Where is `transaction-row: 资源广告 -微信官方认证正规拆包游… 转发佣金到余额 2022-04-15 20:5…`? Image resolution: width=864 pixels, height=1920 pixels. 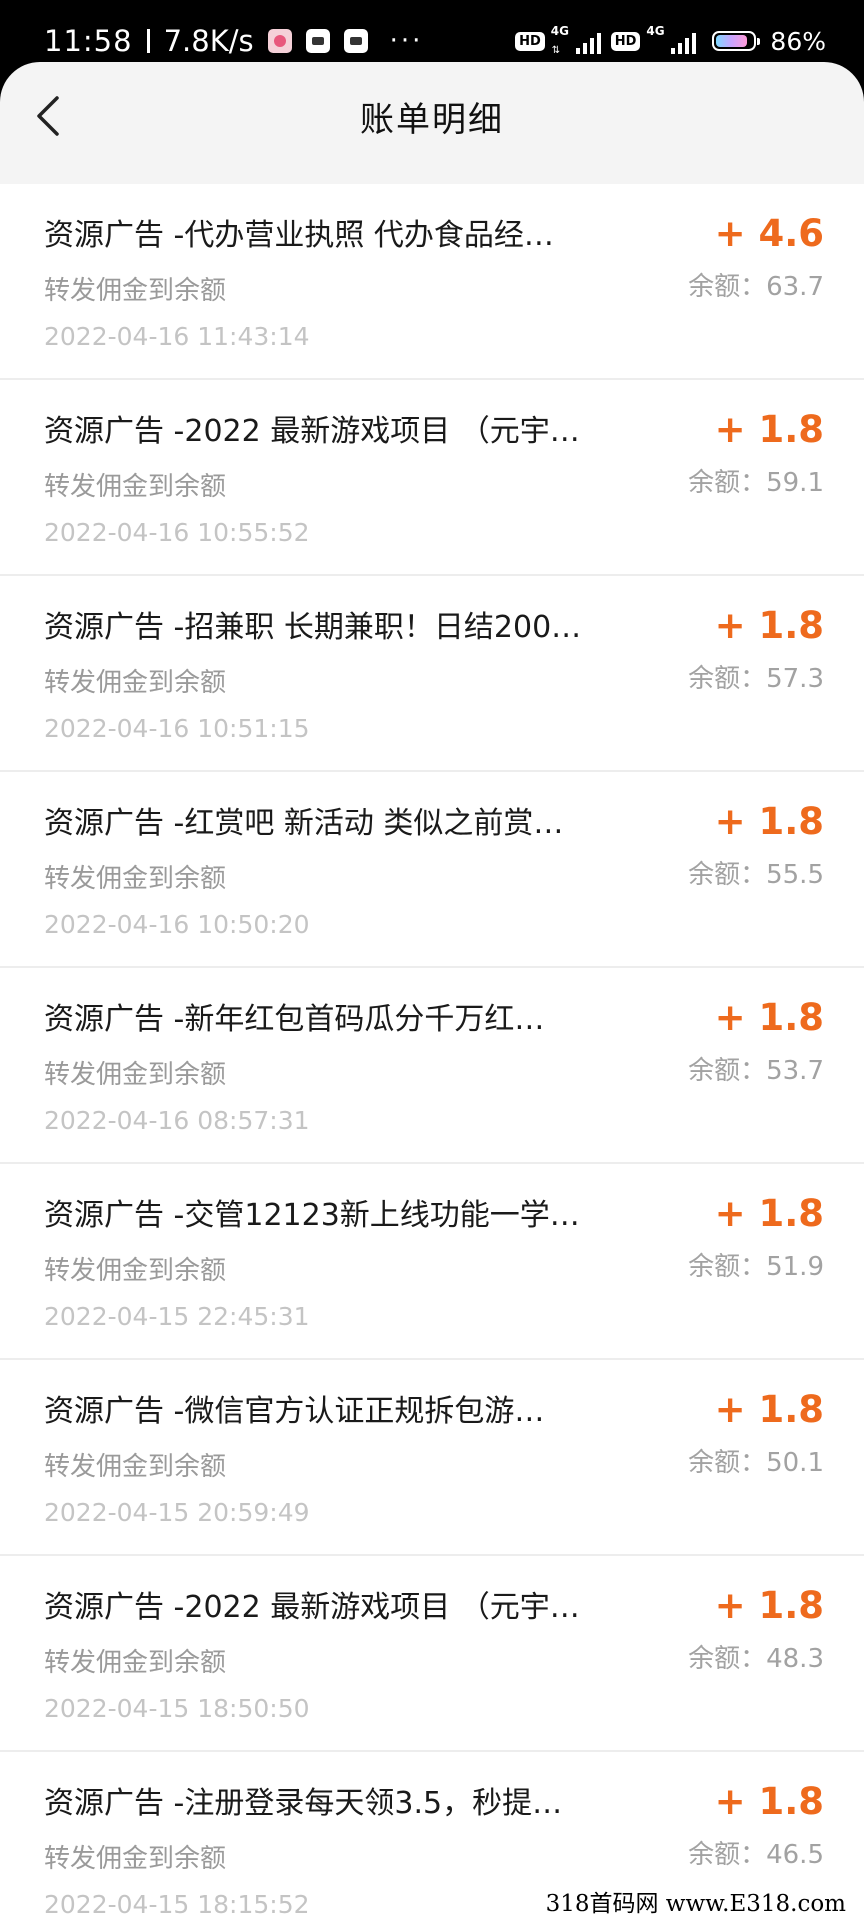
transaction-row: 资源广告 -微信官方认证正规拆包游… 转发佣金到余额 2022-04-15 20:5… is located at coordinates (432, 1458).